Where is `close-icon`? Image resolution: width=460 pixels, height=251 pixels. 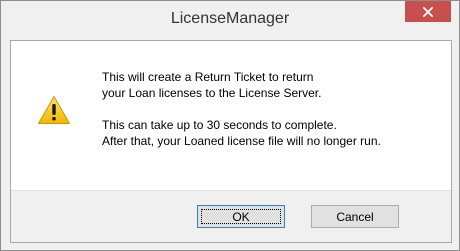 close-icon is located at coordinates (428, 11).